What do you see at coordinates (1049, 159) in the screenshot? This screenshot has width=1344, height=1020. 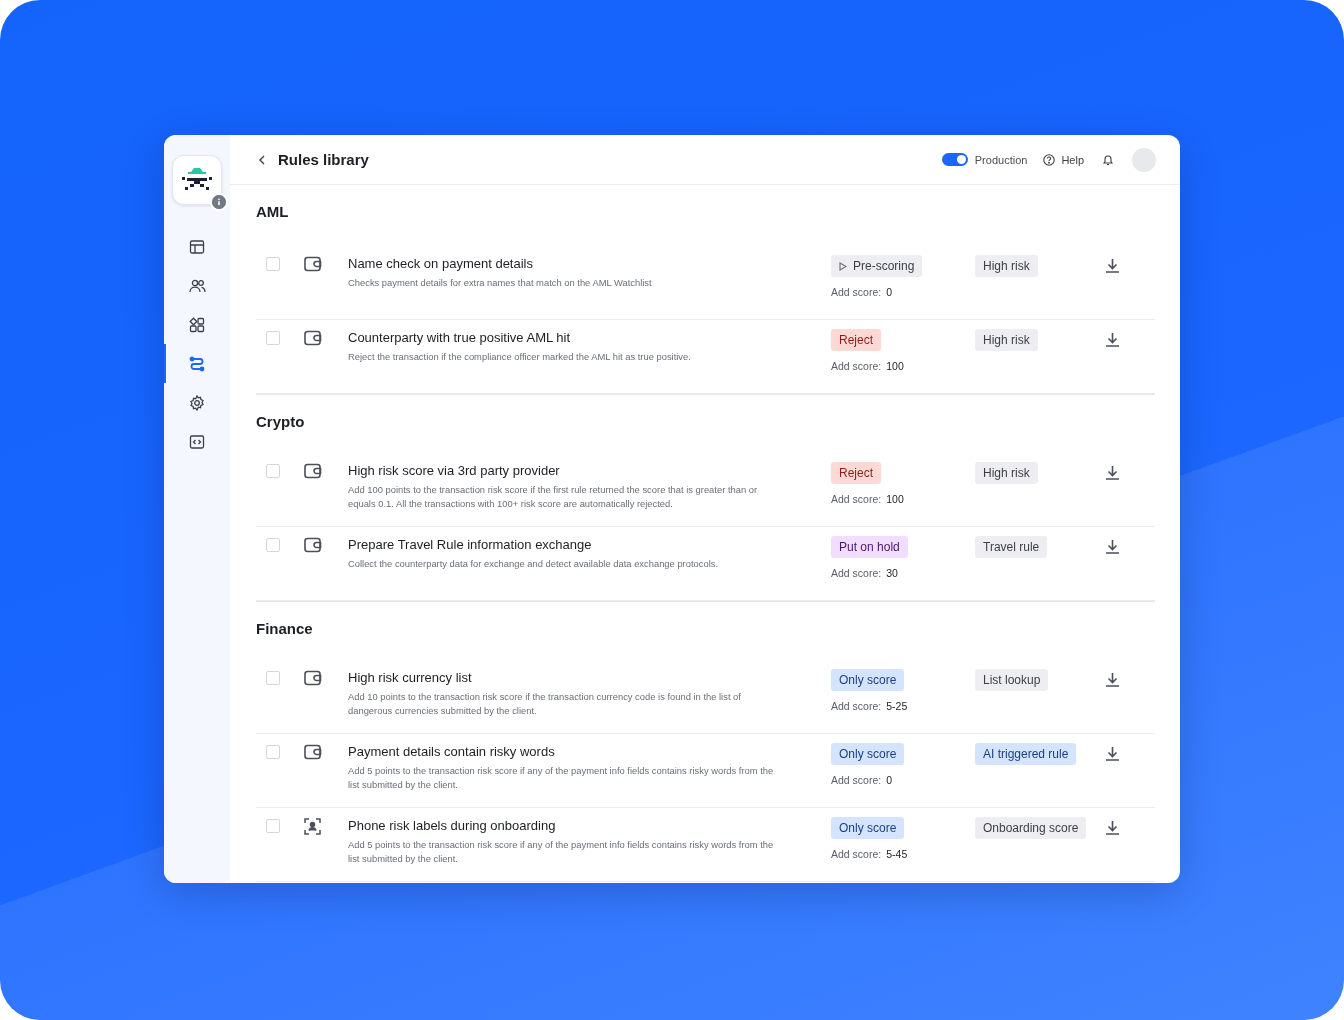 I see `help-icon` at bounding box center [1049, 159].